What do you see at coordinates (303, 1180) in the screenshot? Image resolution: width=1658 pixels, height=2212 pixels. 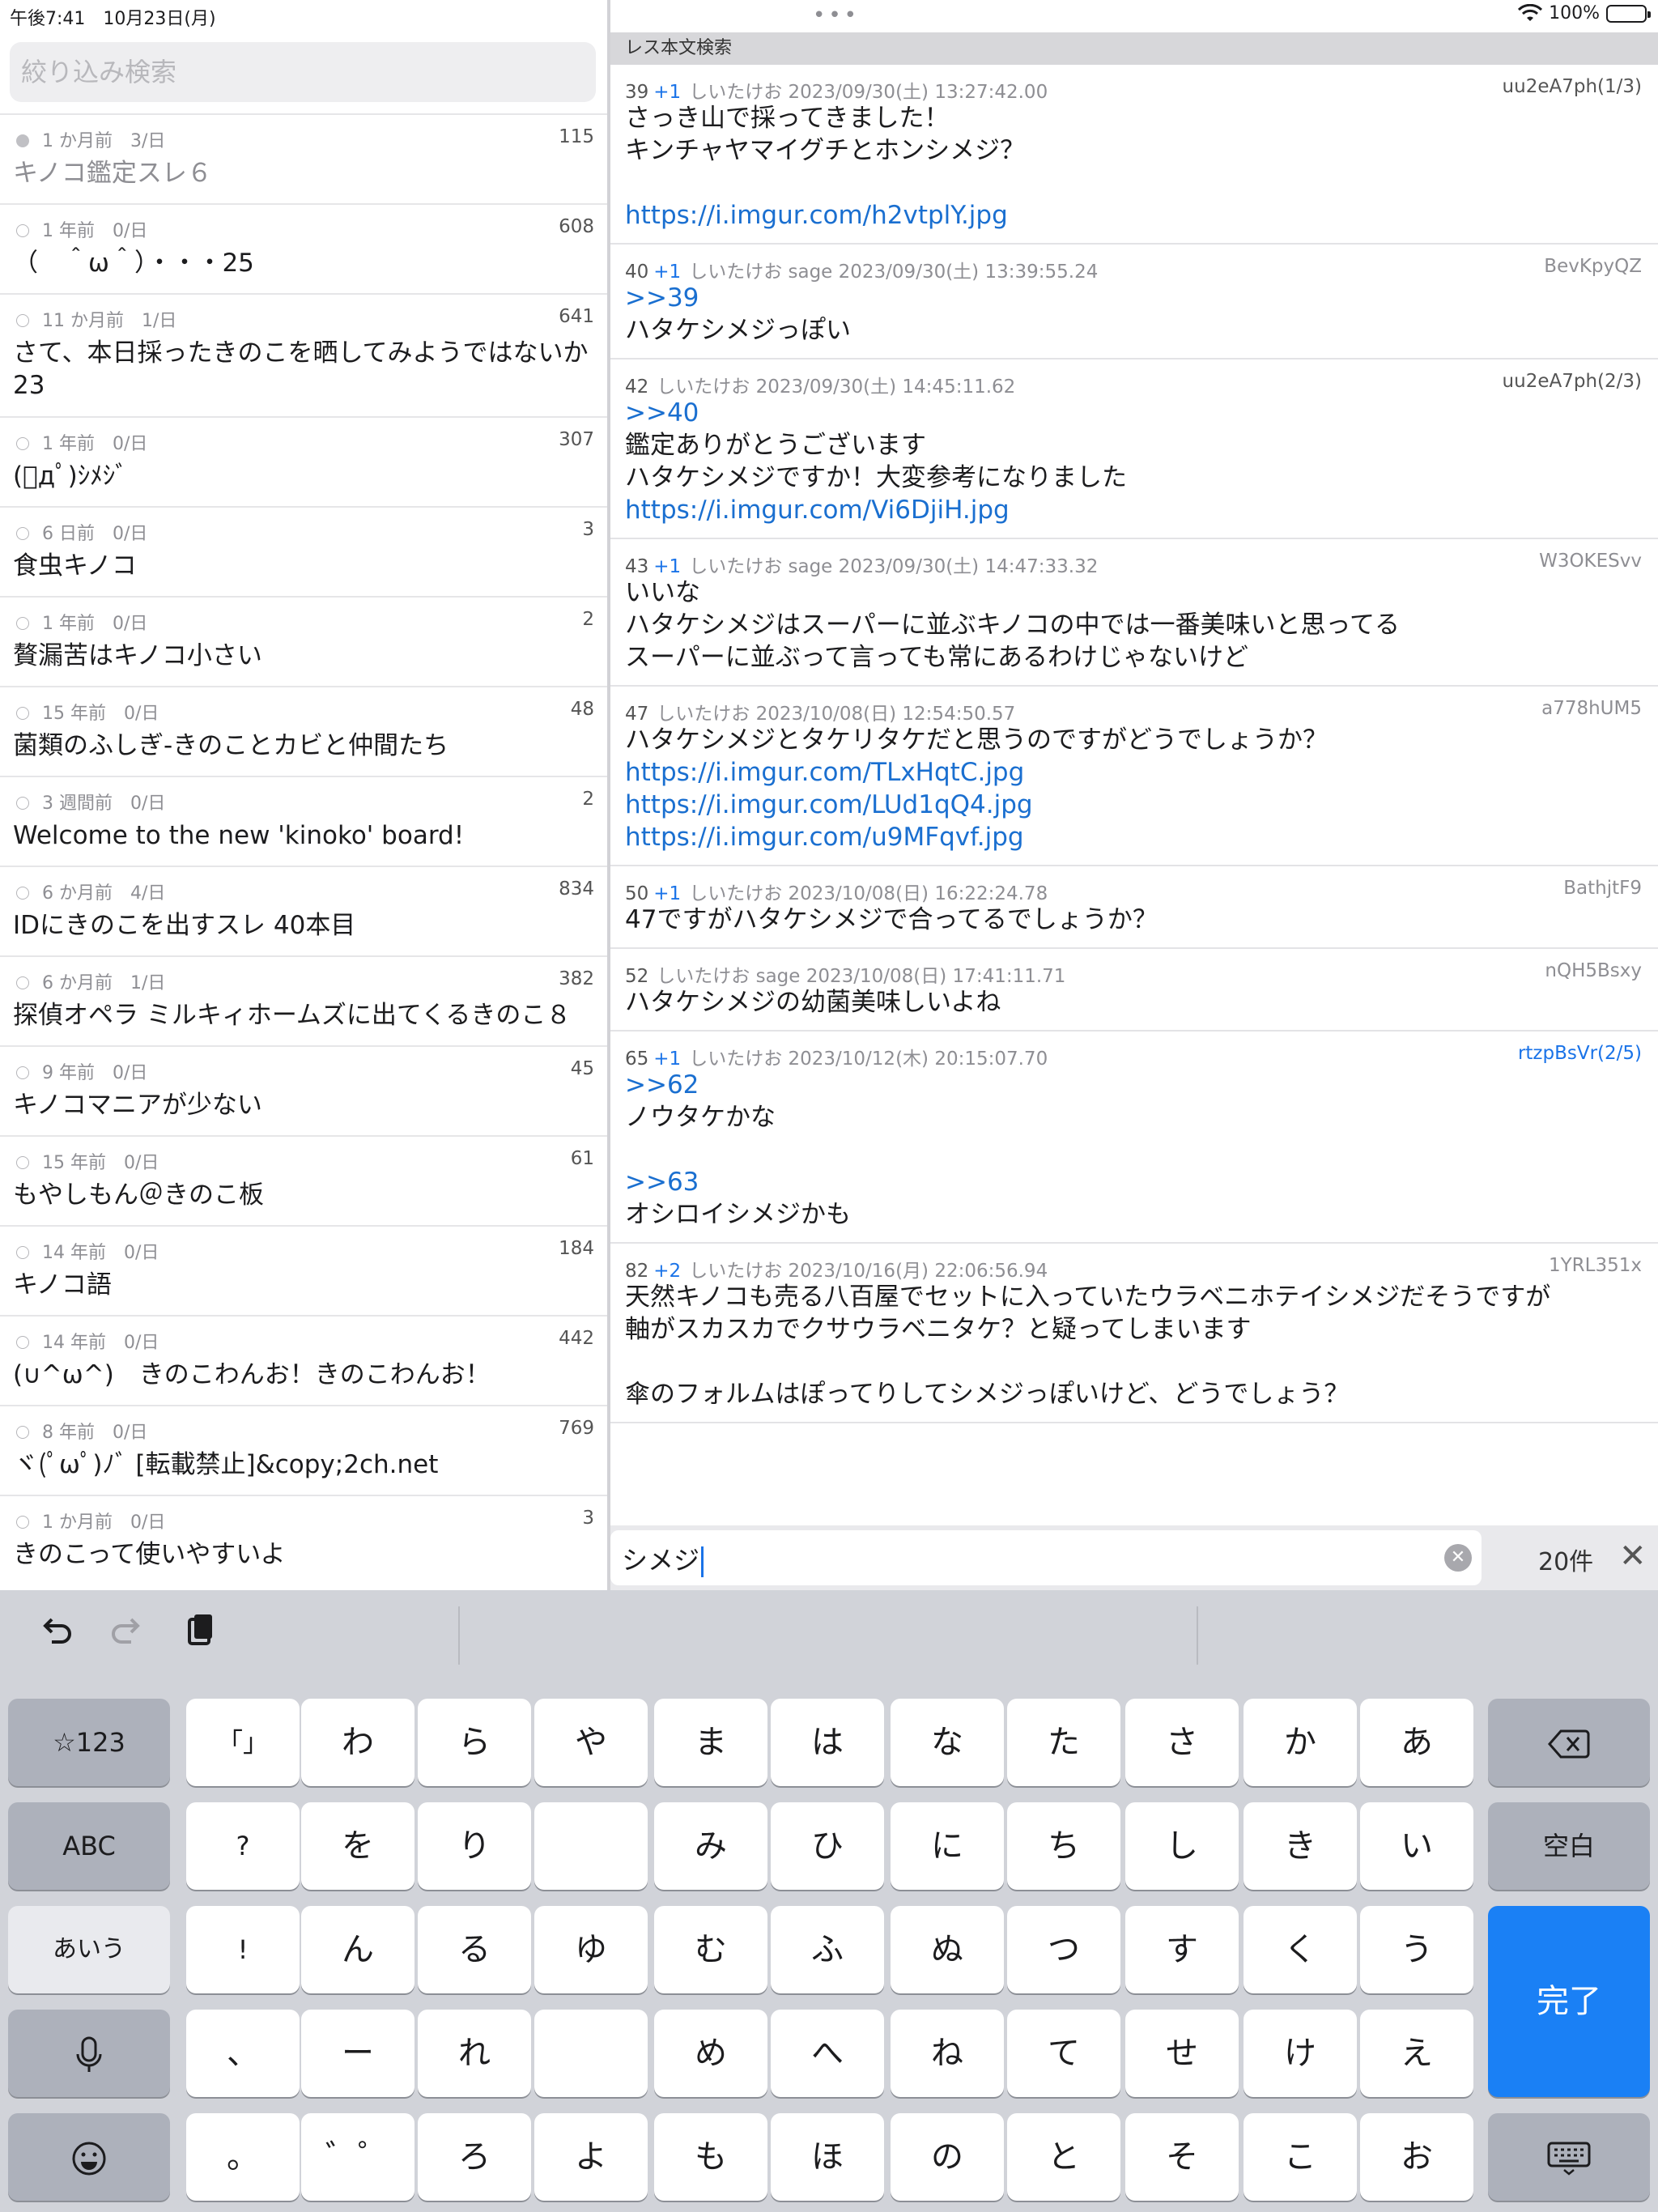 I see `thread-row: 15 年前 0/日 61 もやしもん＠きのこ板` at bounding box center [303, 1180].